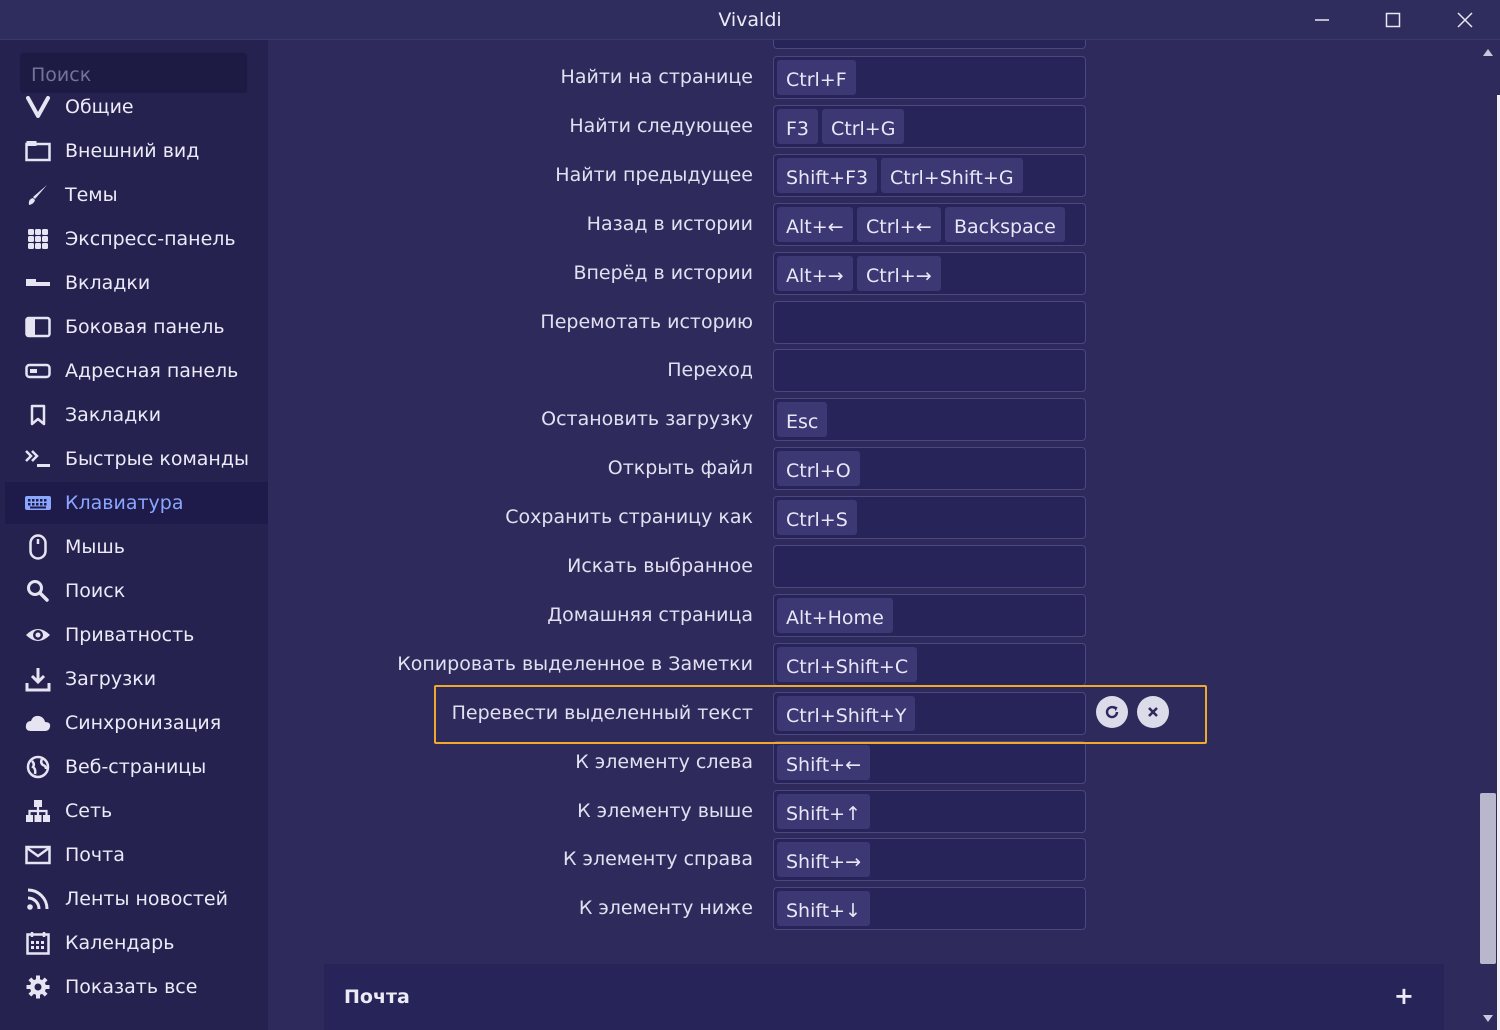 The height and width of the screenshot is (1030, 1500). Describe the element at coordinates (95, 591) in the screenshot. I see `sidebar-item-label: Поиск` at that location.